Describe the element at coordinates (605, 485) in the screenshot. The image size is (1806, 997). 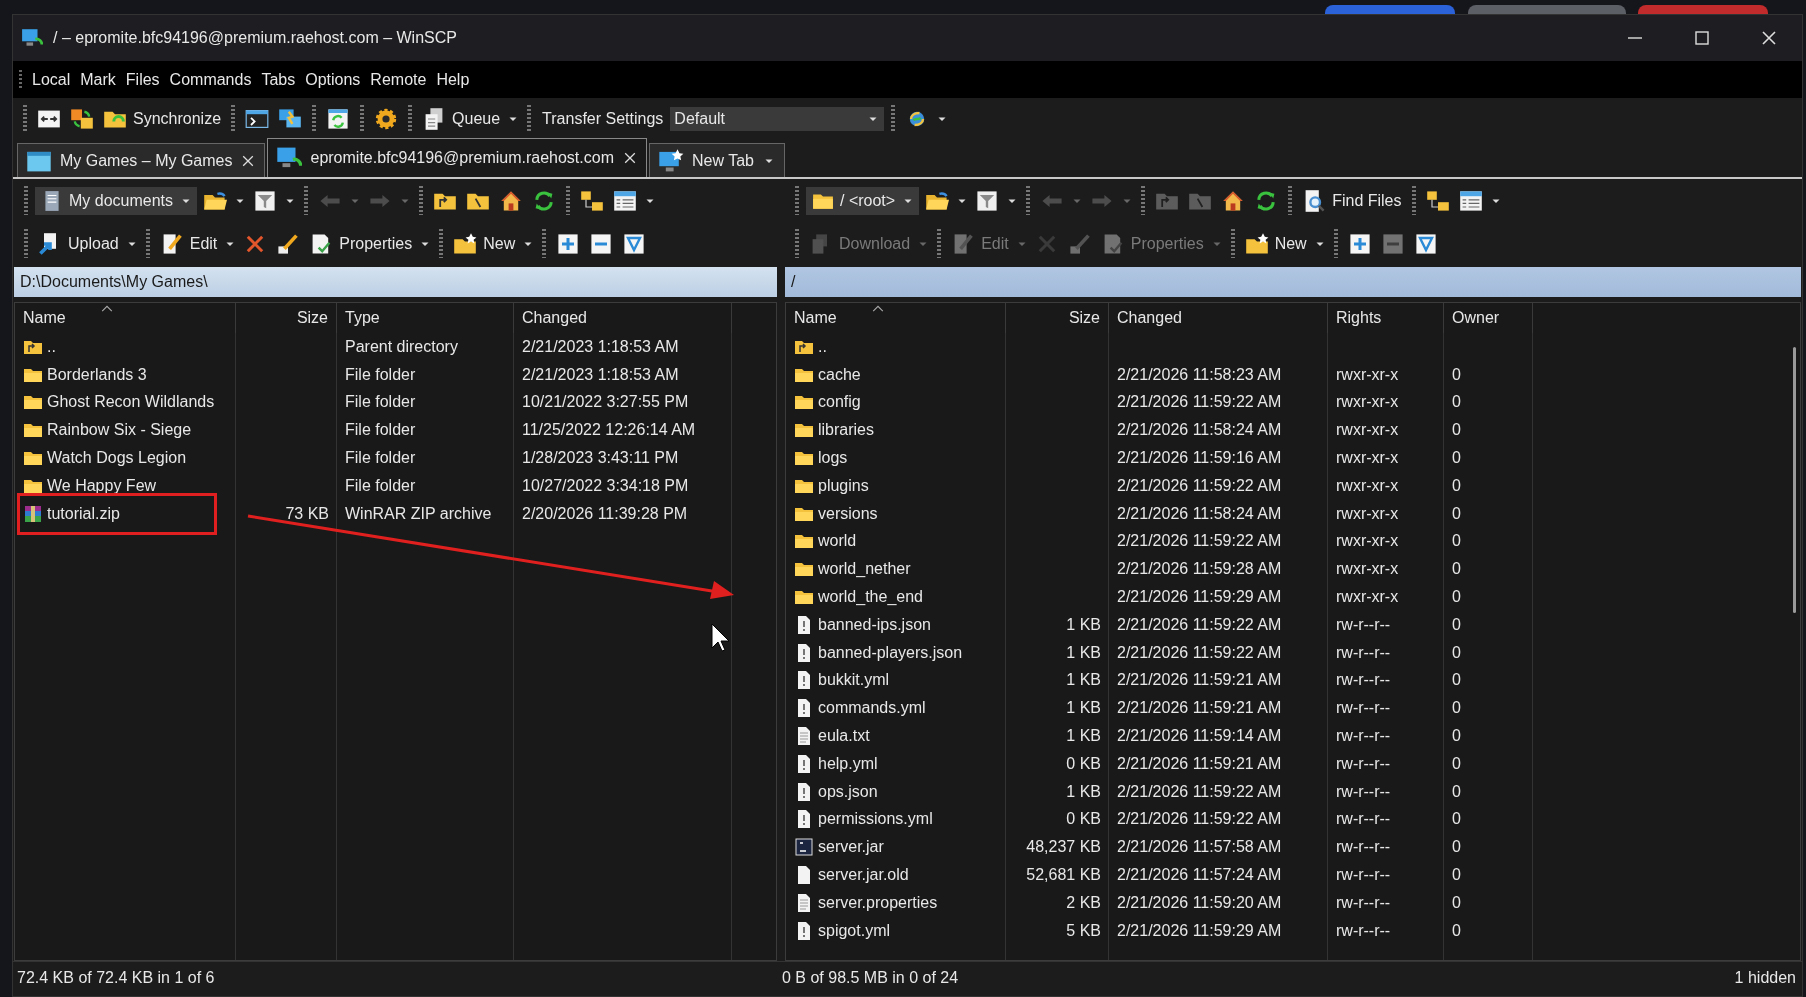
I see `table-cell: 10/27/2022 3:34:18 PM` at that location.